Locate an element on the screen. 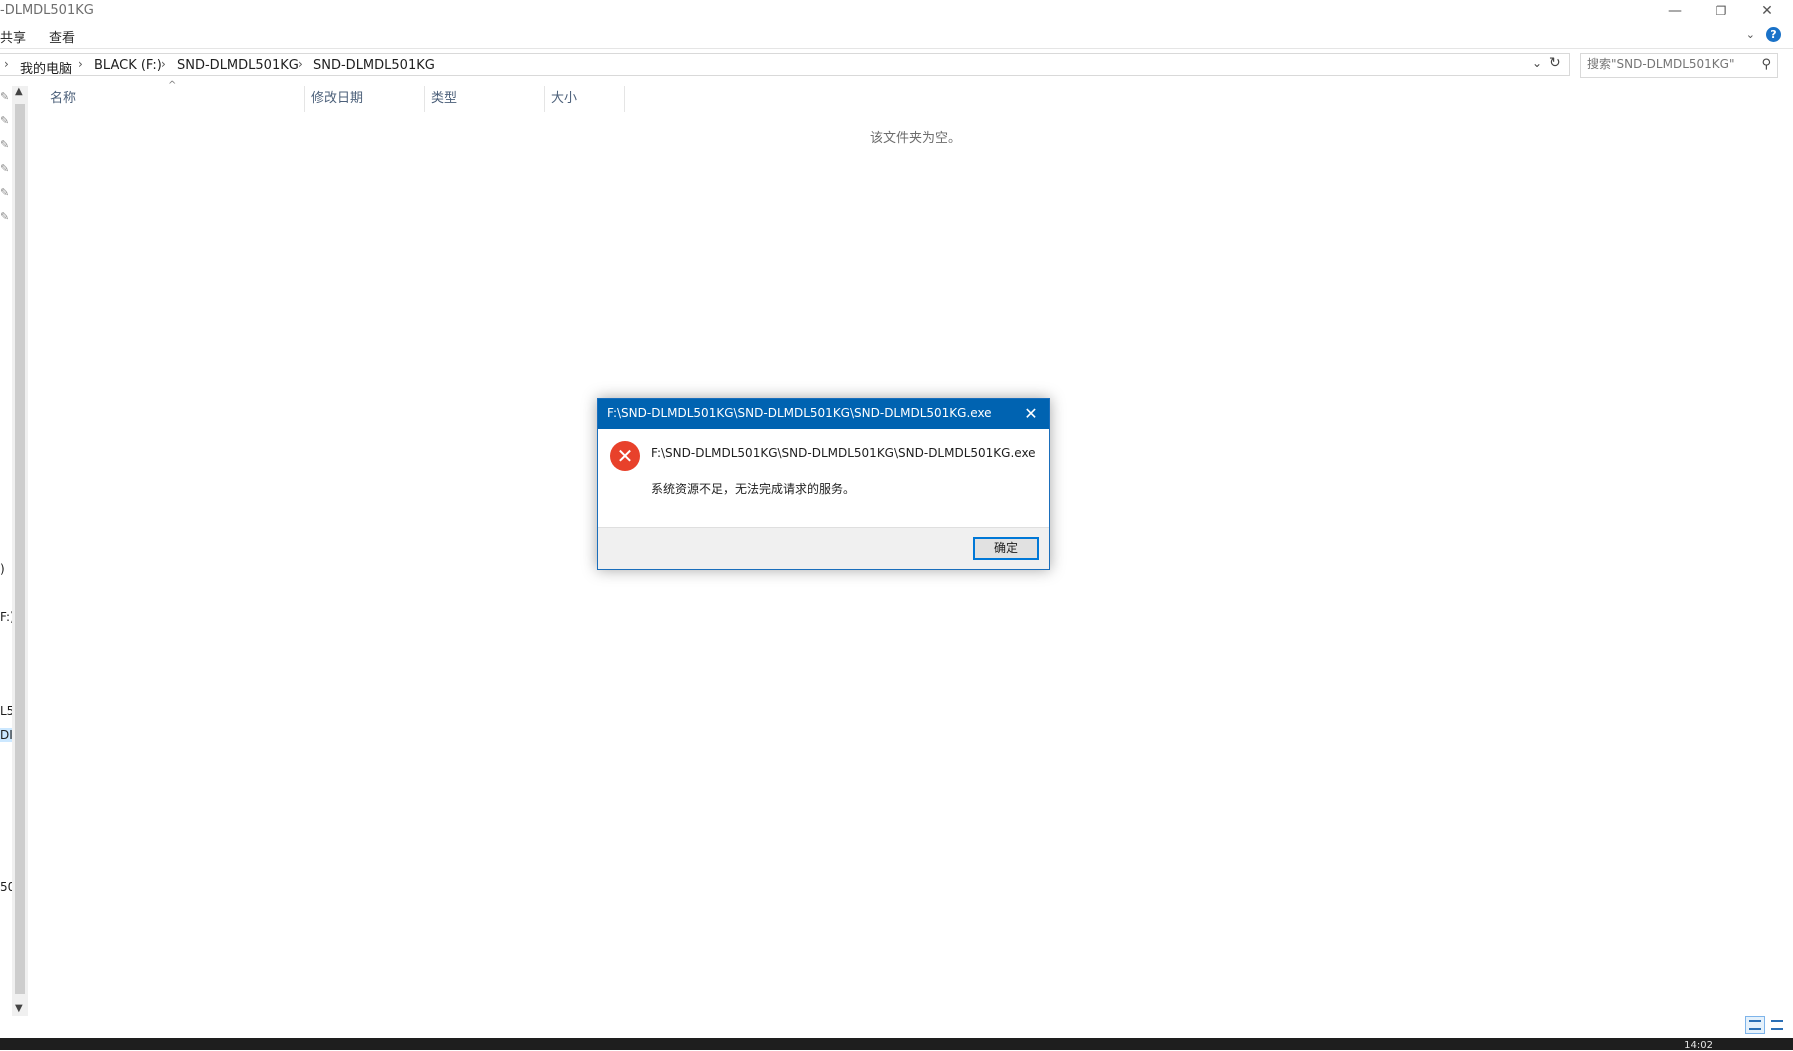 Image resolution: width=1793 pixels, height=1051 pixels. column-modified: 修改日期 is located at coordinates (365, 99).